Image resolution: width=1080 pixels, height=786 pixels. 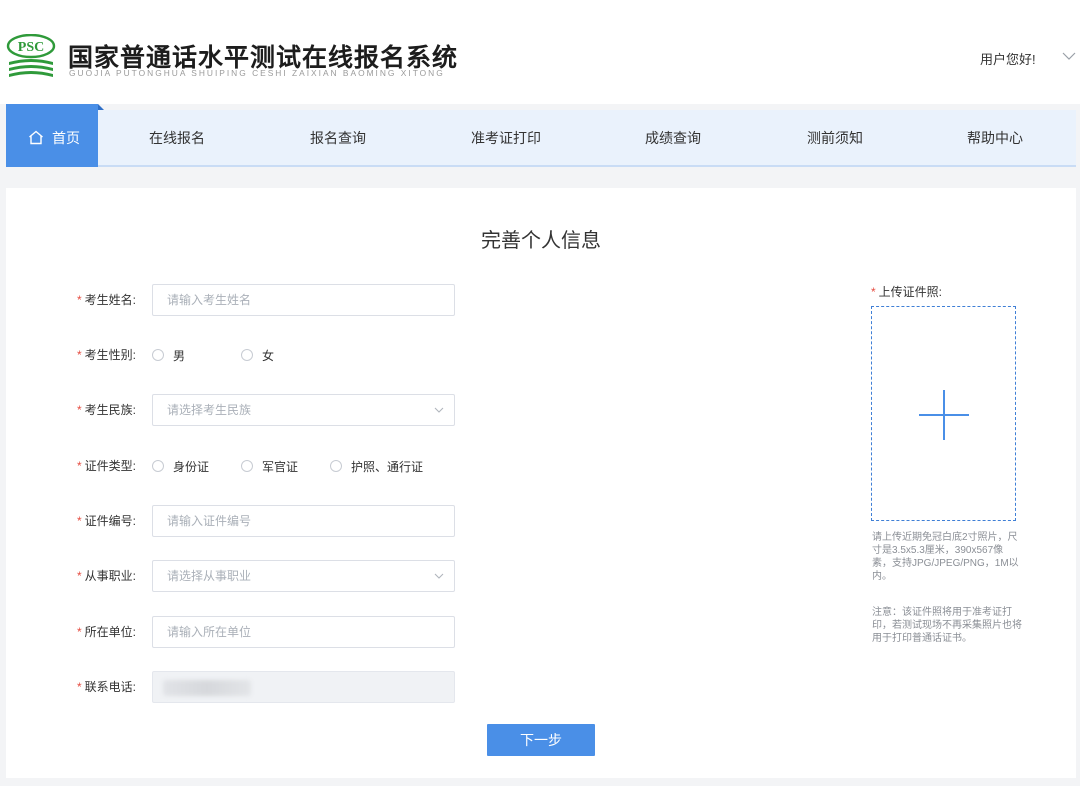 I want to click on employer-label: * 所在单位:, so click(x=106, y=632).